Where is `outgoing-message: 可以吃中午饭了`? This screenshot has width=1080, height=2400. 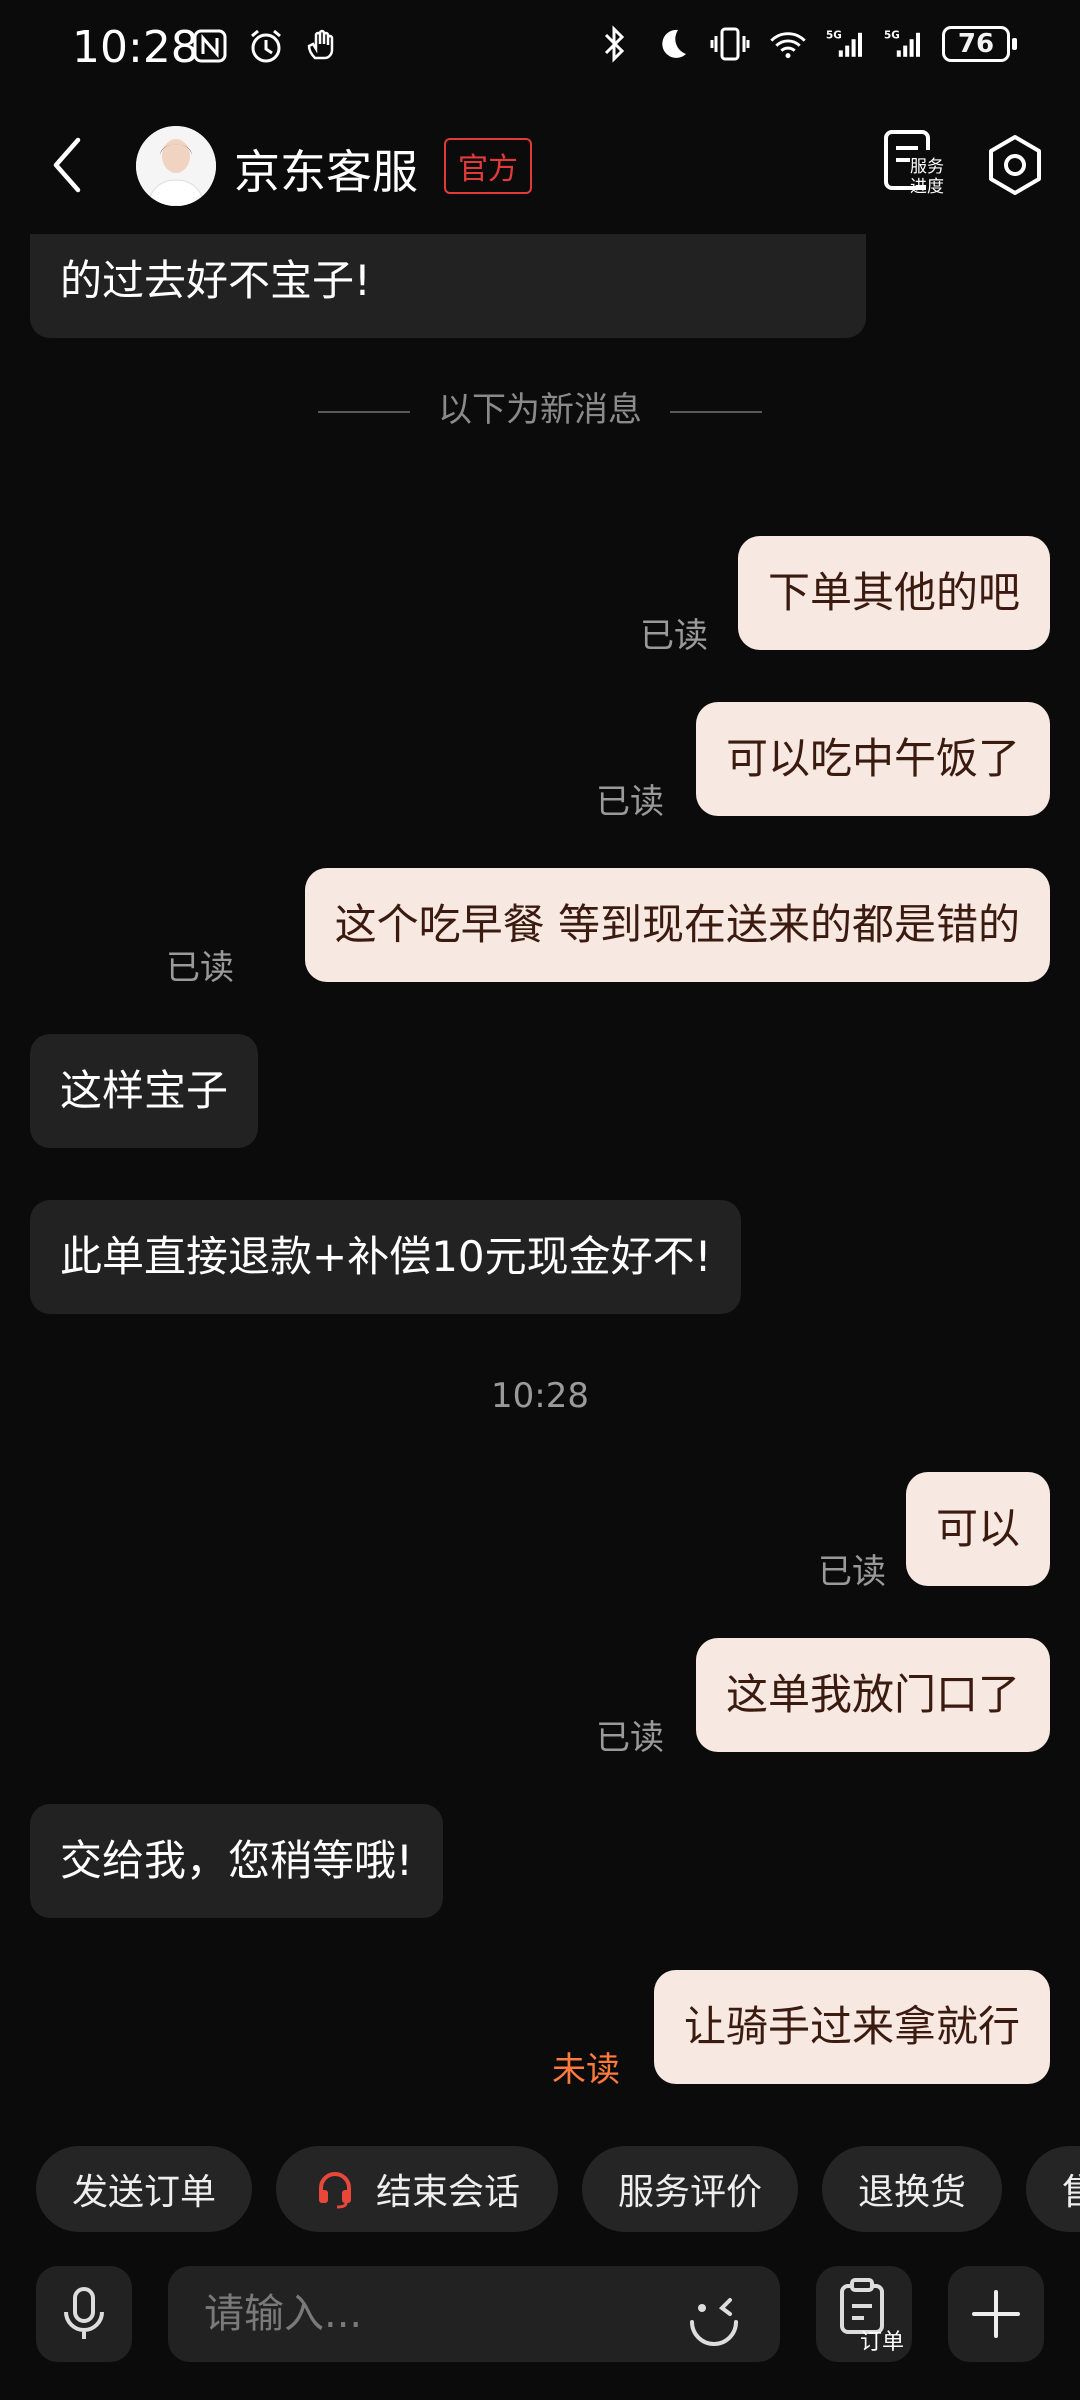
outgoing-message: 可以吃中午饭了 is located at coordinates (872, 759).